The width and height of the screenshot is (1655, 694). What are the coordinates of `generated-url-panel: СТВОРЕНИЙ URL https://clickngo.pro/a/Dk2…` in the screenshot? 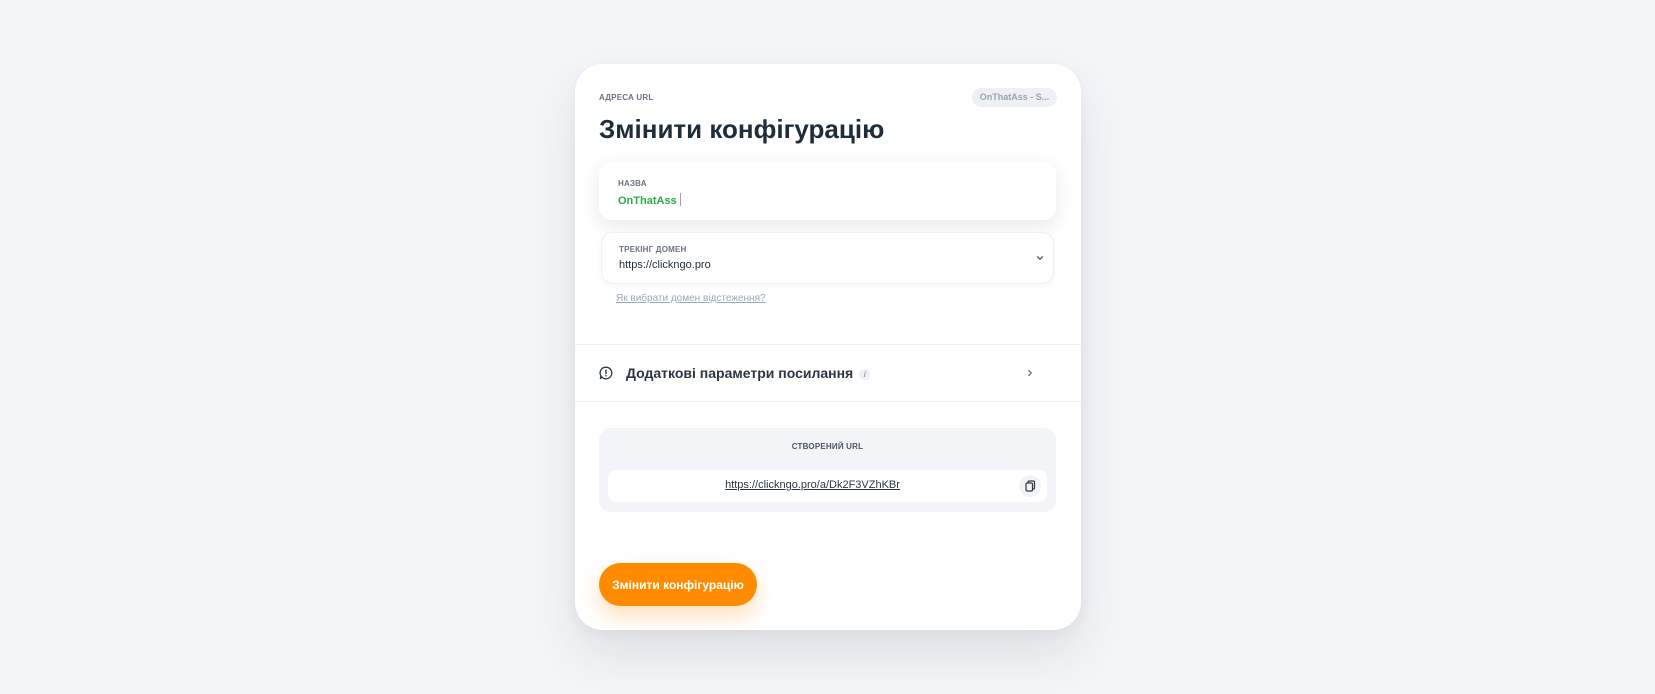 It's located at (827, 470).